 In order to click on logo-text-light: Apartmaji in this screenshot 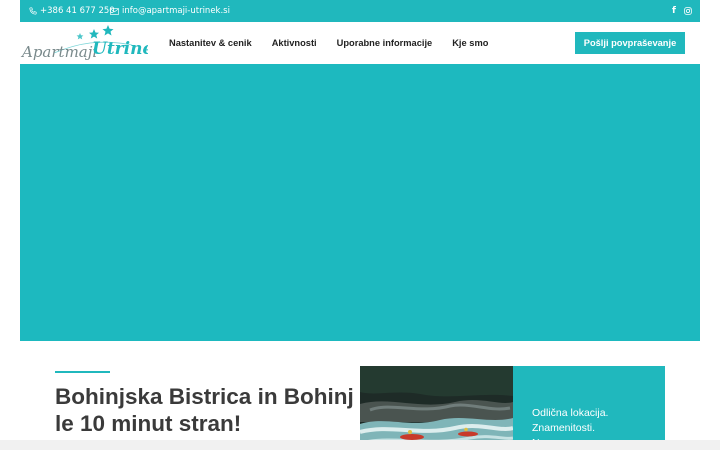, I will do `click(58, 52)`.